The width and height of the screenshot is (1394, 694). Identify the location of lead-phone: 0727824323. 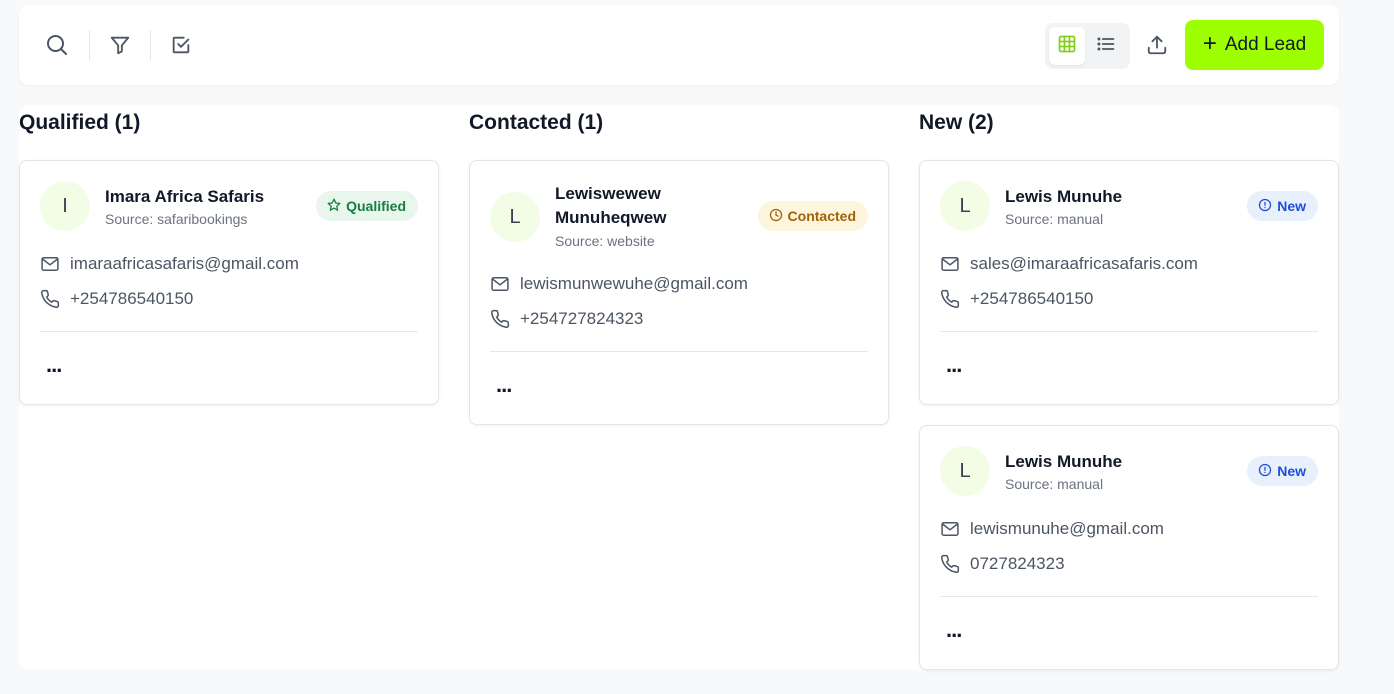
(1017, 564).